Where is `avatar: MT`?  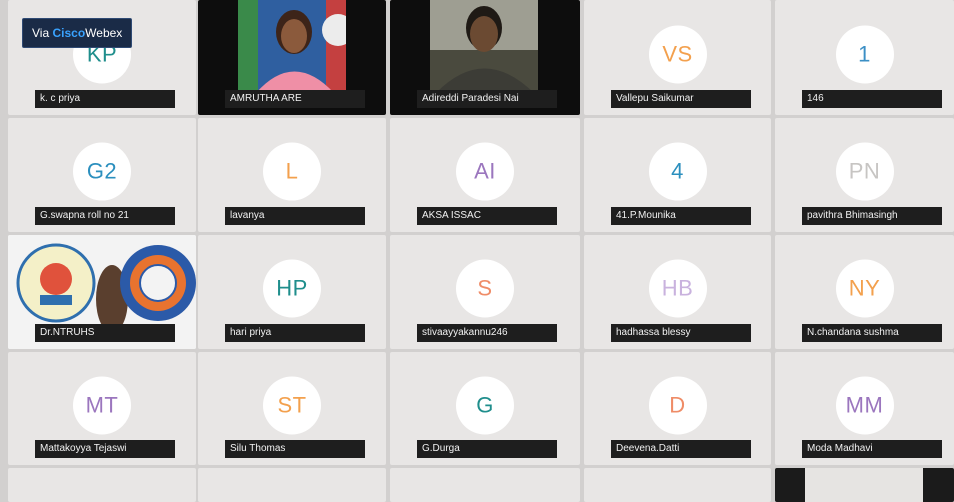 avatar: MT is located at coordinates (102, 405).